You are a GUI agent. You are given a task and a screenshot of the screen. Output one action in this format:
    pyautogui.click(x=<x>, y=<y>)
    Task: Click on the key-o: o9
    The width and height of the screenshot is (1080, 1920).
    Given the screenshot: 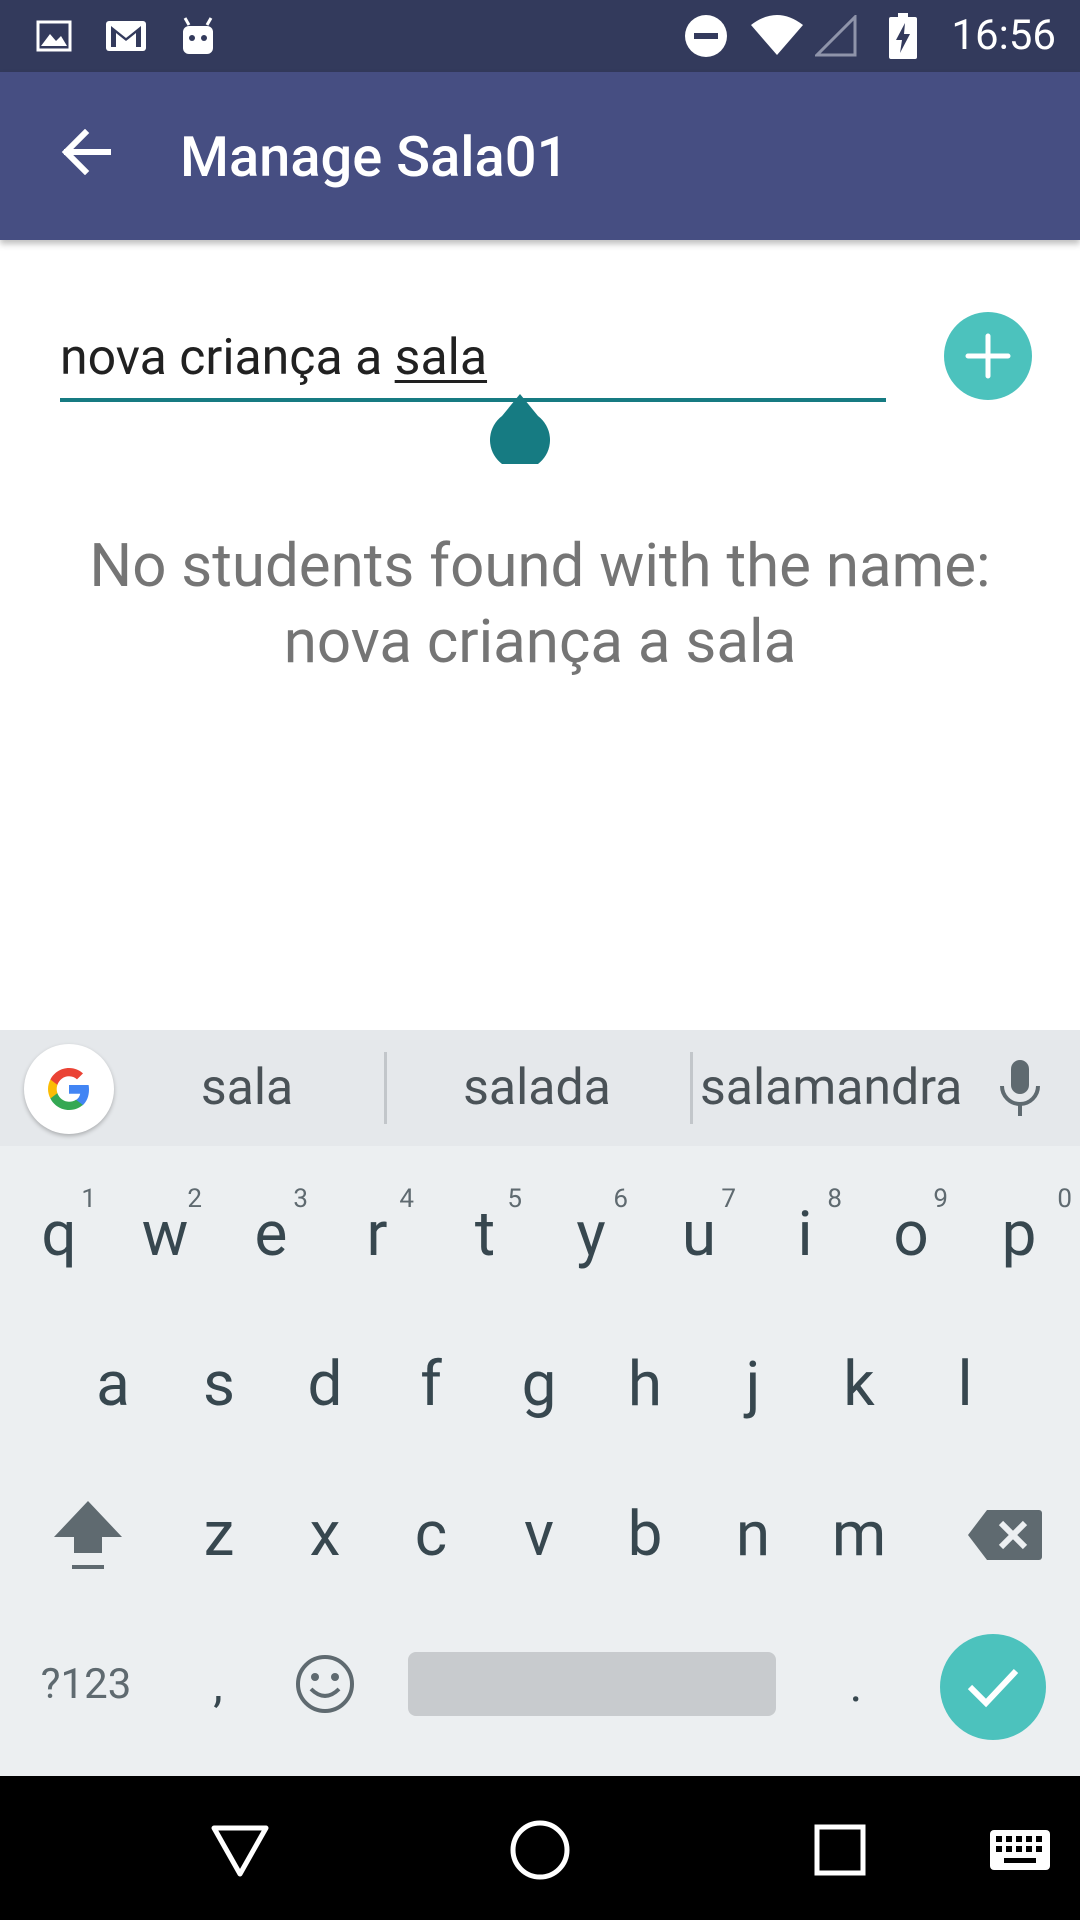 What is the action you would take?
    pyautogui.click(x=911, y=1235)
    